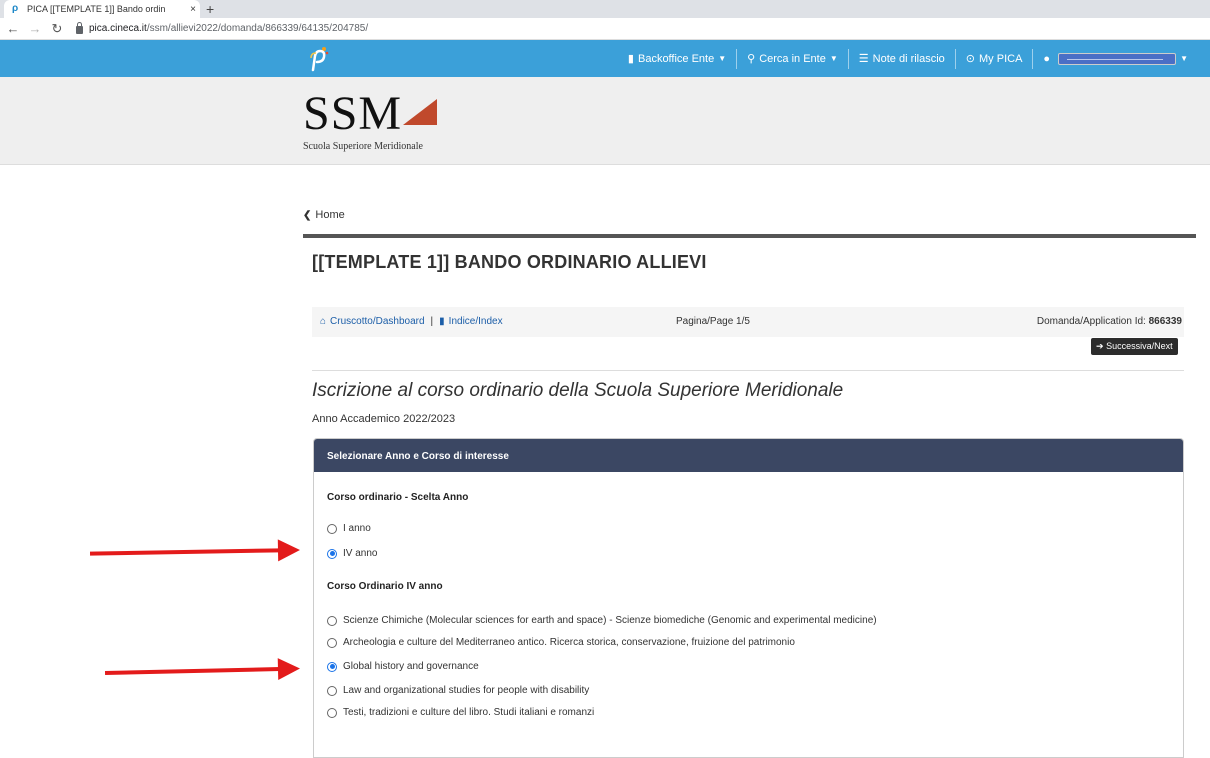 The width and height of the screenshot is (1210, 758). I want to click on user-name-redacted, so click(1117, 58).